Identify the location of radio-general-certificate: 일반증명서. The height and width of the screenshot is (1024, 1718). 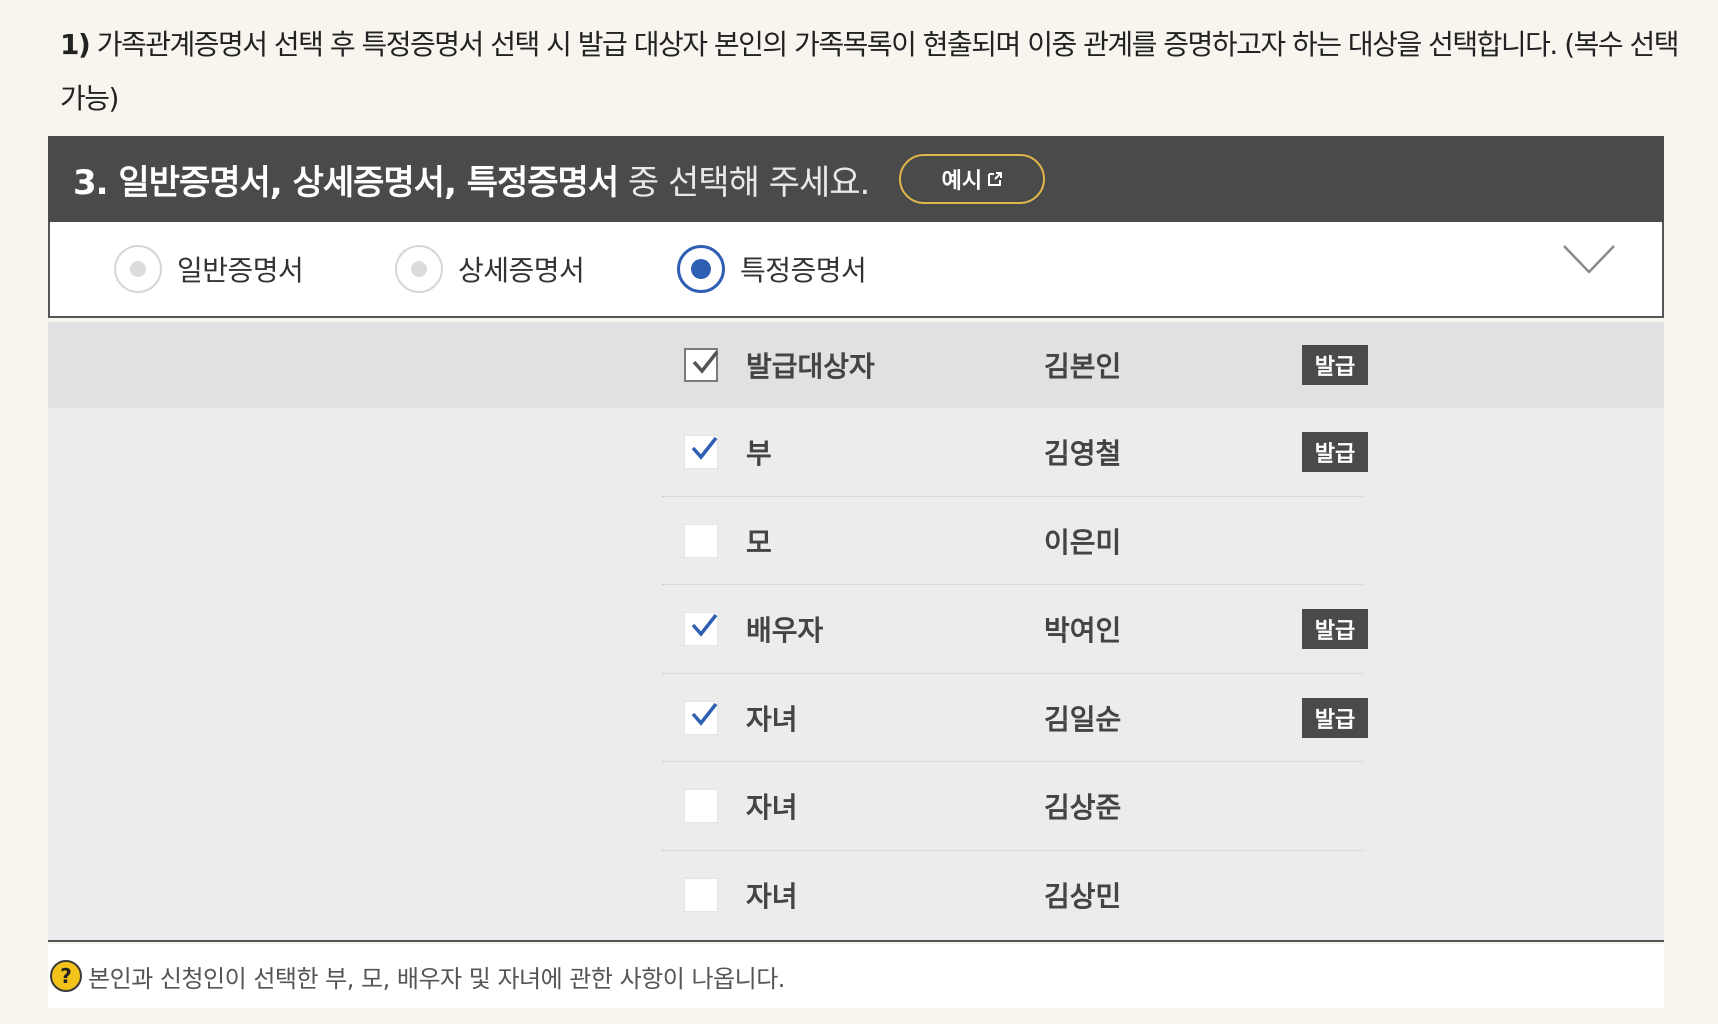
(209, 269).